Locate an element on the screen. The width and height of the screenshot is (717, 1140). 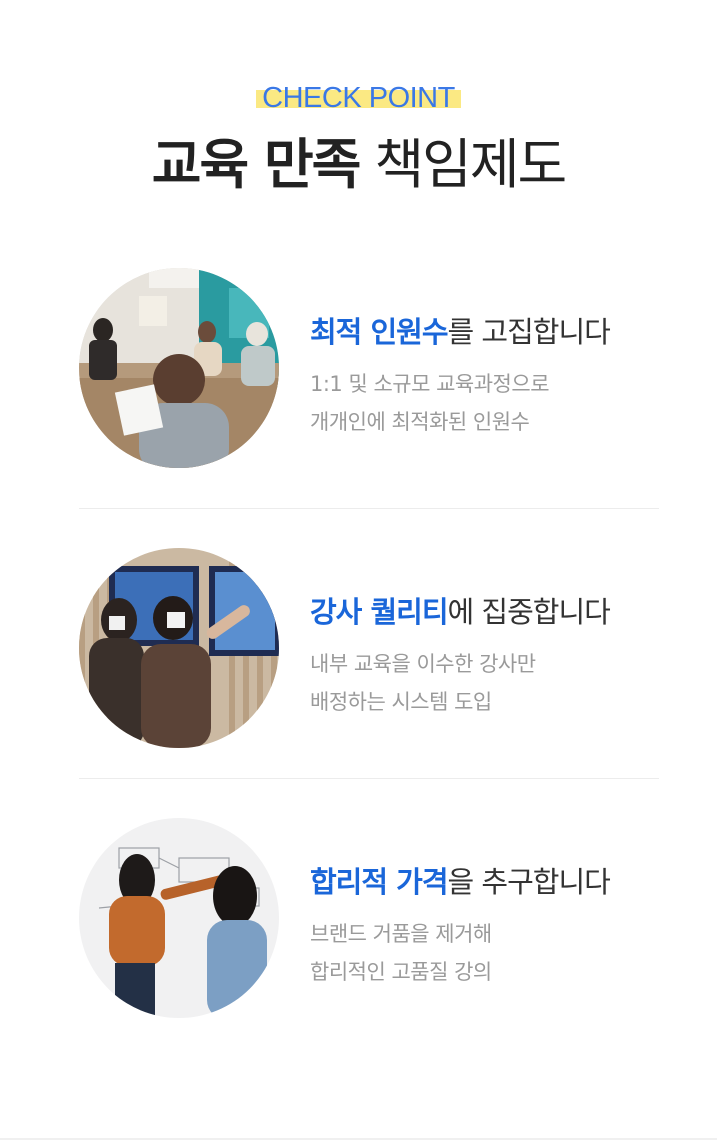
point-desc-line2-3: 합리적인 고품질 강의 is located at coordinates (401, 972).